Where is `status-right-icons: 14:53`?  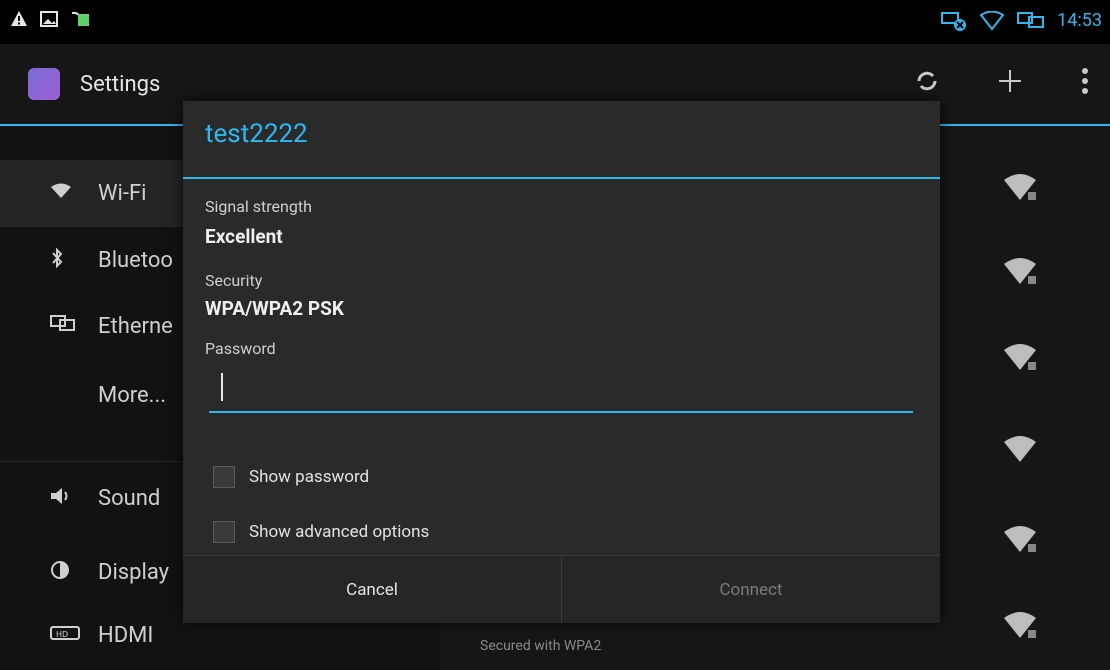 status-right-icons: 14:53 is located at coordinates (1021, 20).